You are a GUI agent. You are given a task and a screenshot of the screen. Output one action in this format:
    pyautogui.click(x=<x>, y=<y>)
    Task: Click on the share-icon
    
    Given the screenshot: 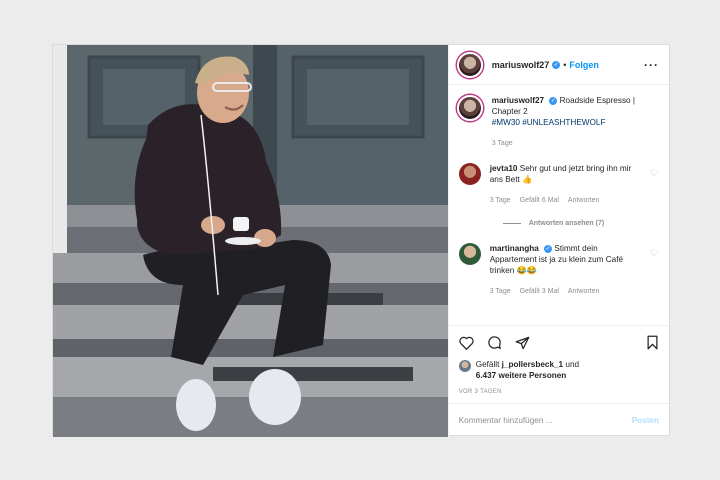 What is the action you would take?
    pyautogui.click(x=522, y=343)
    